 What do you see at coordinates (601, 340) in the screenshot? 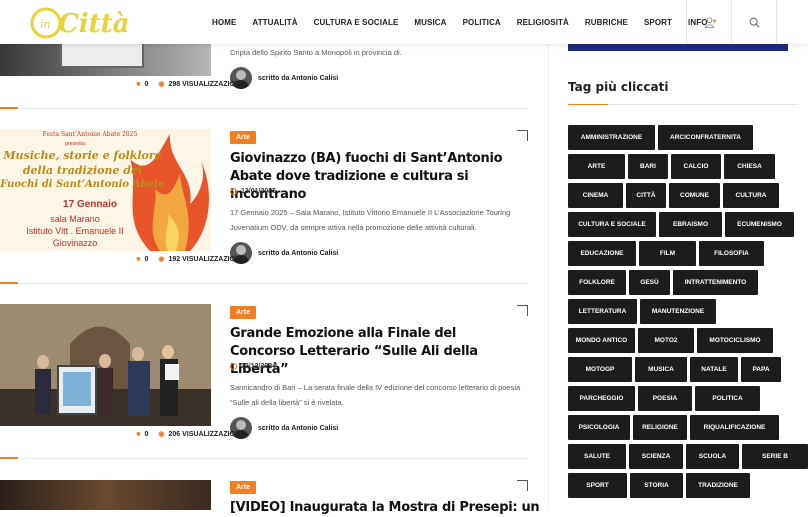
I see `tag-chip: MONDO ANTICO` at bounding box center [601, 340].